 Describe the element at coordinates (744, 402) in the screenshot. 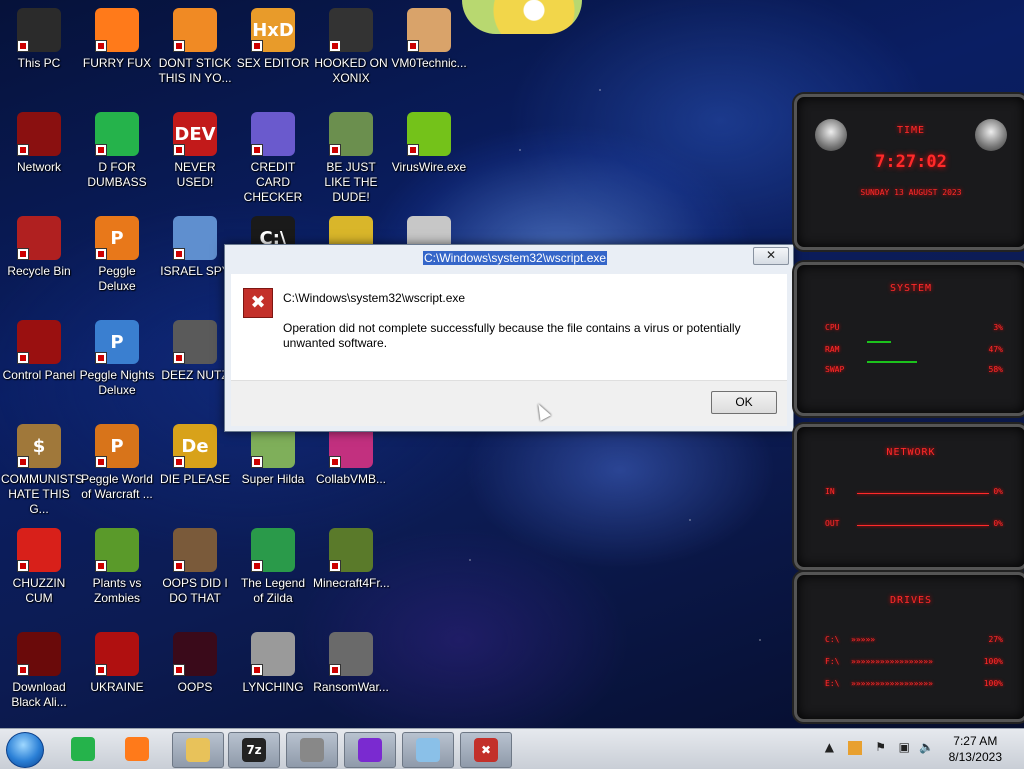

I see `ok-button: OK` at that location.